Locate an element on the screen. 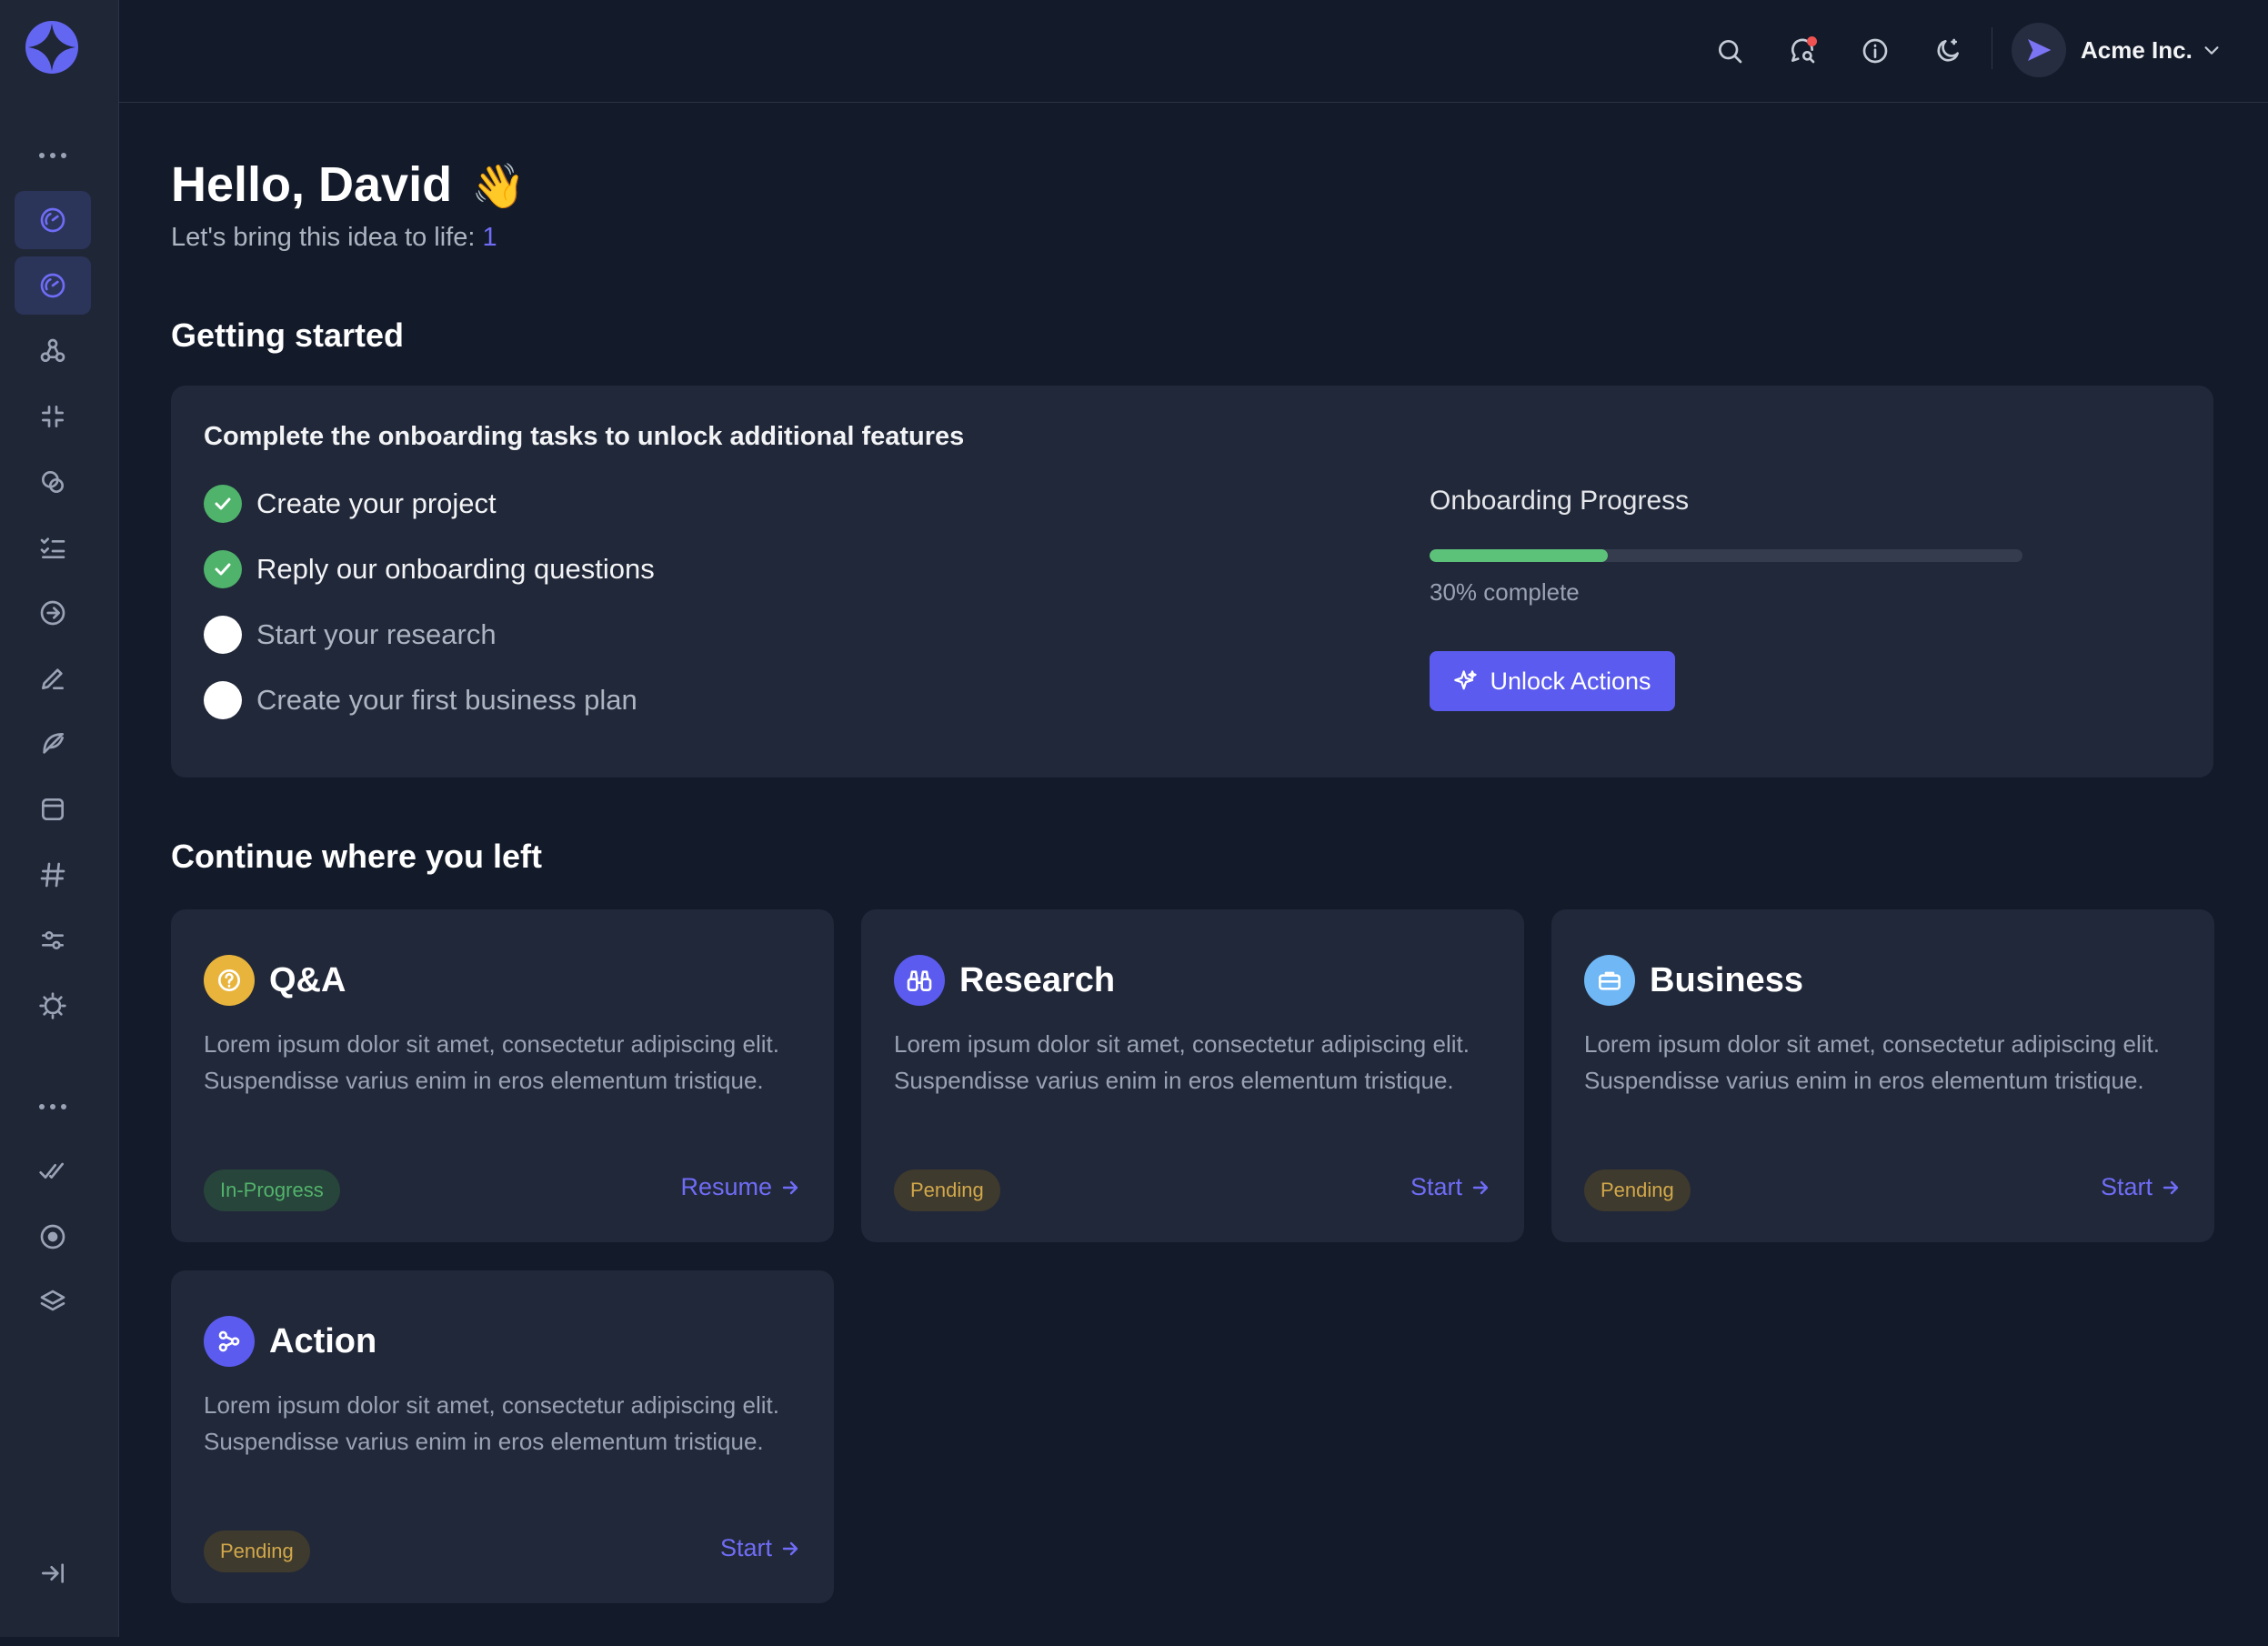  task-label: Create your first business plan is located at coordinates (446, 700).